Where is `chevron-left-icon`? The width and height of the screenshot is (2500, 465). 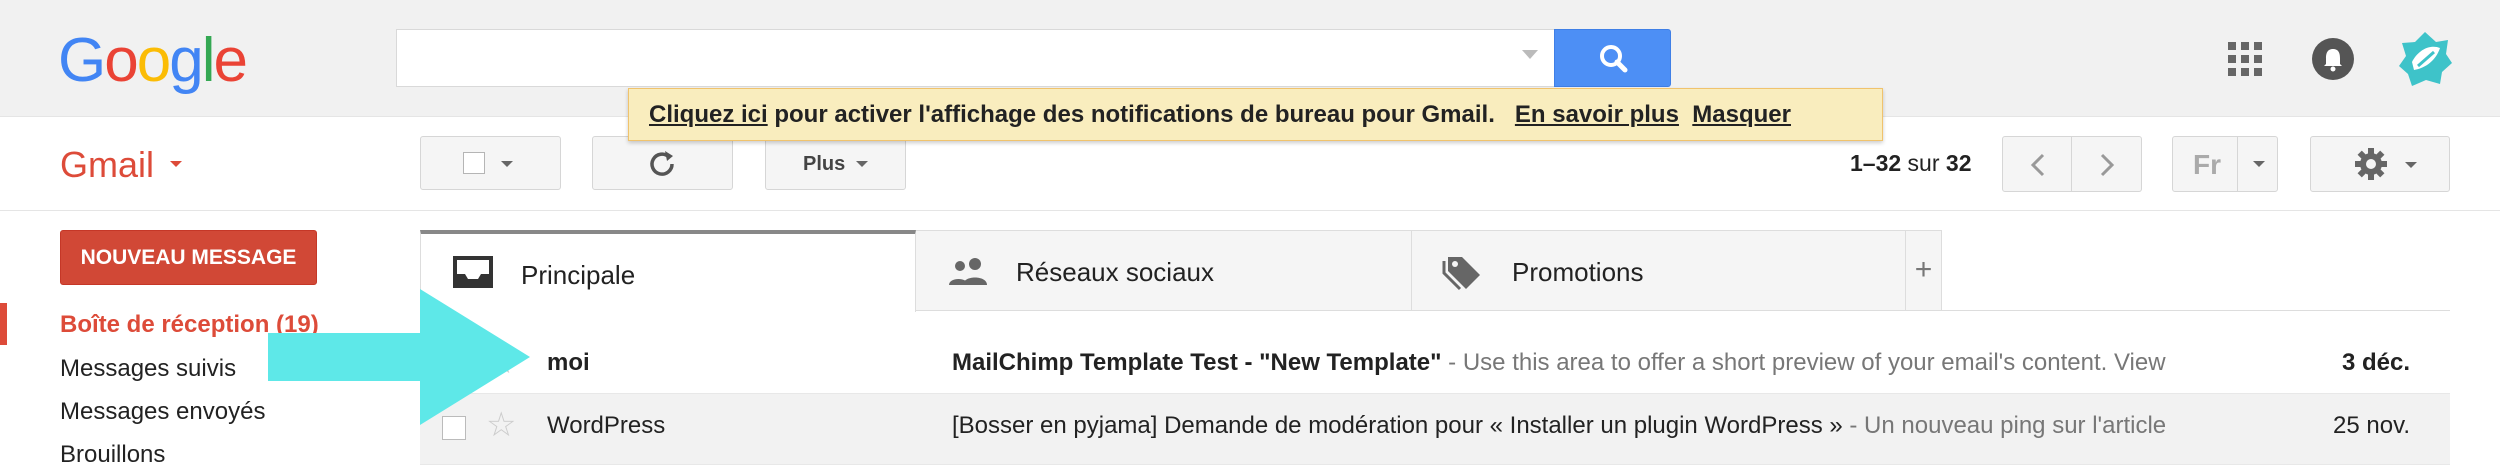
chevron-left-icon is located at coordinates (2037, 165).